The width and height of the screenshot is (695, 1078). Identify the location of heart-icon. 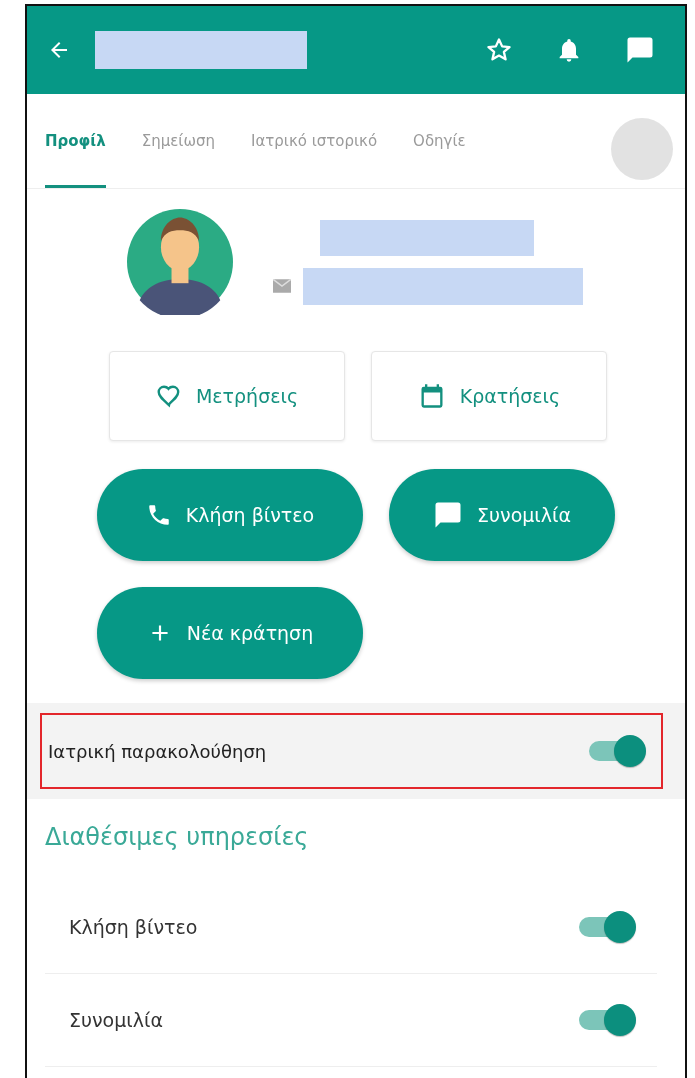
(168, 396).